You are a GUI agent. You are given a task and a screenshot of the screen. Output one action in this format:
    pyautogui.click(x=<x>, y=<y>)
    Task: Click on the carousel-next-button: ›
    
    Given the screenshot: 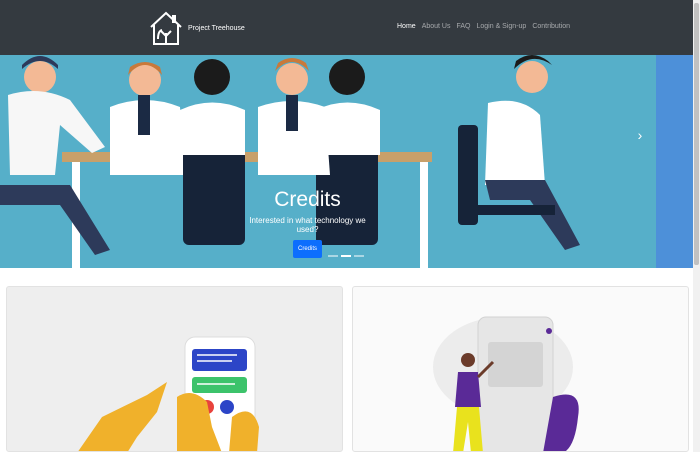 What is the action you would take?
    pyautogui.click(x=640, y=135)
    